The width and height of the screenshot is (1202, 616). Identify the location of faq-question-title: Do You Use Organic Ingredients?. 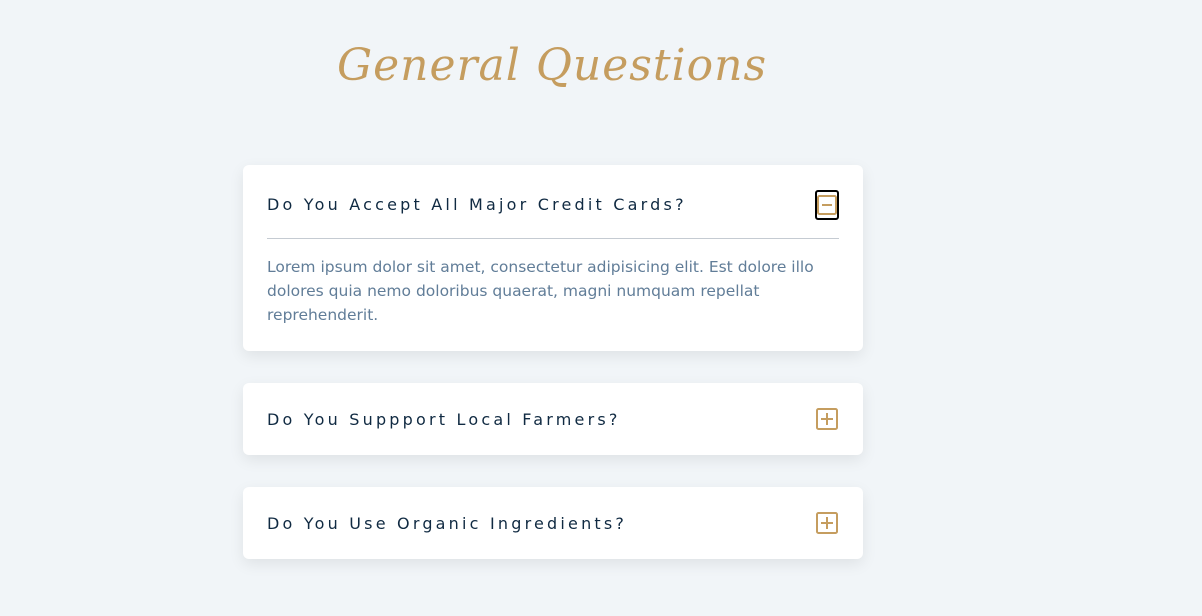
(447, 523).